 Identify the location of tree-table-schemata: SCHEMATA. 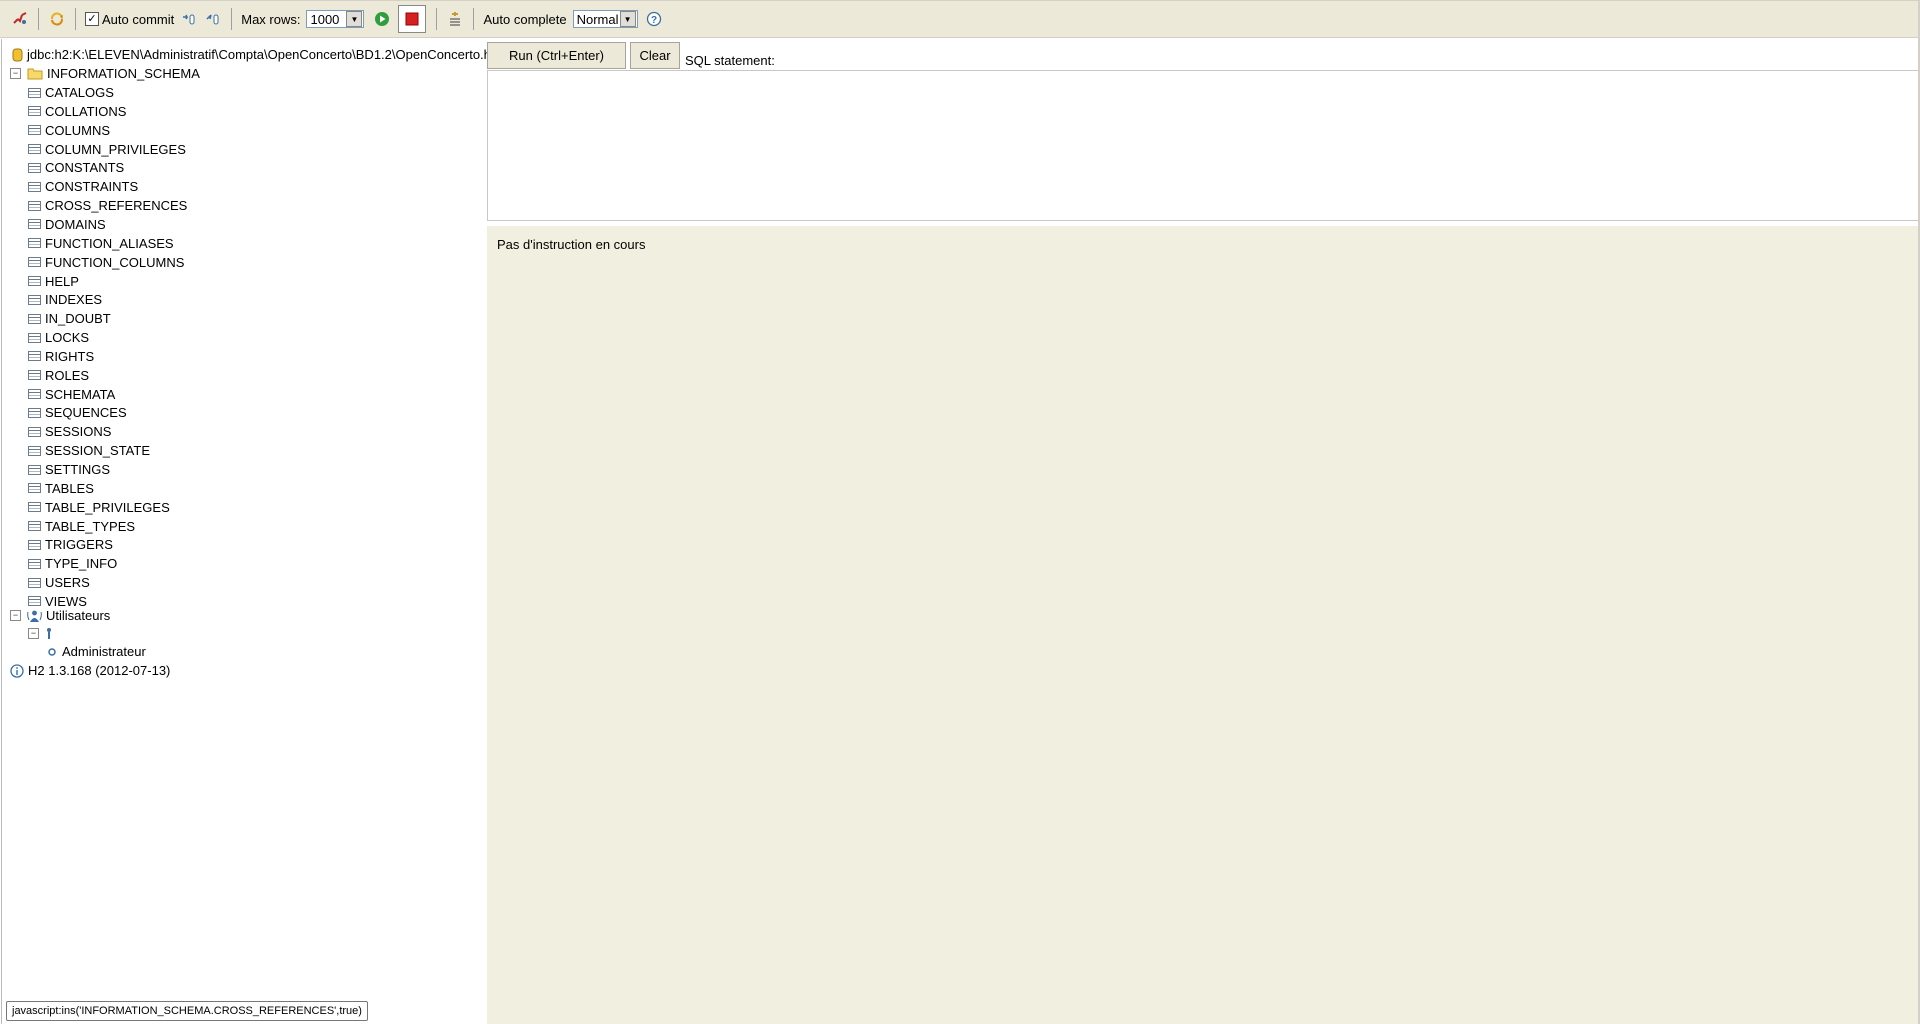
(71, 394).